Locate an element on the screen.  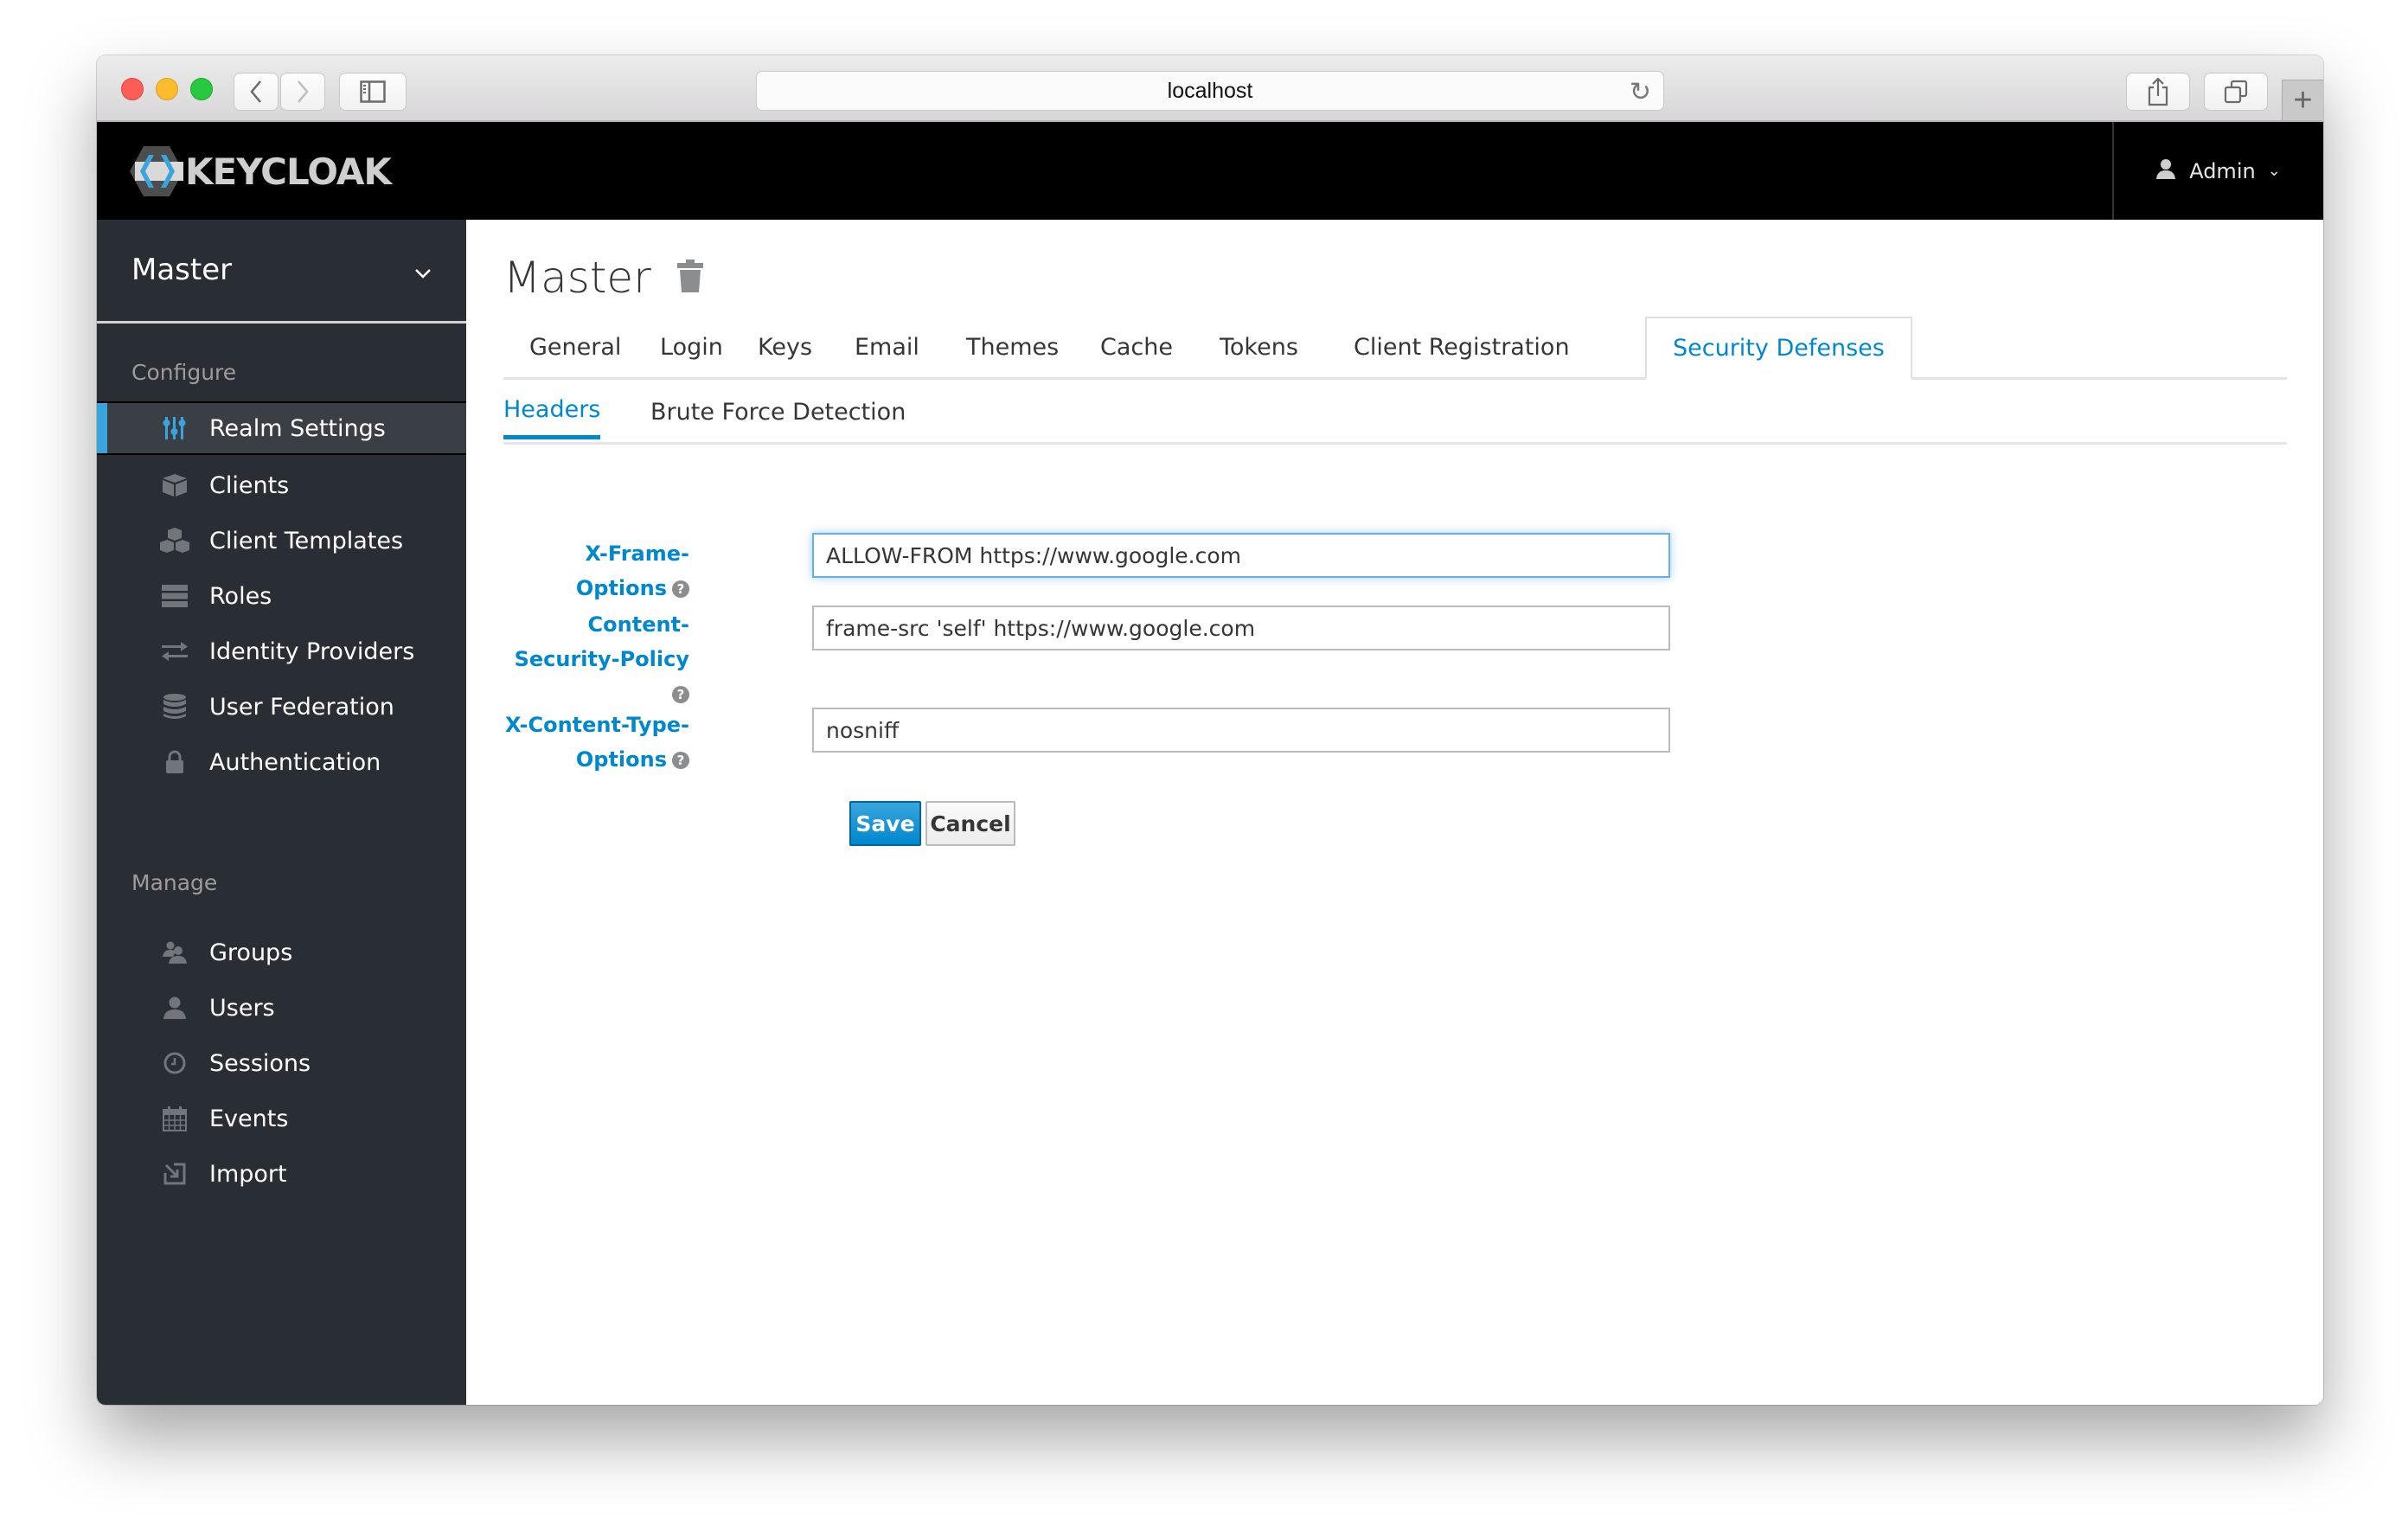
share-icon is located at coordinates (2158, 92).